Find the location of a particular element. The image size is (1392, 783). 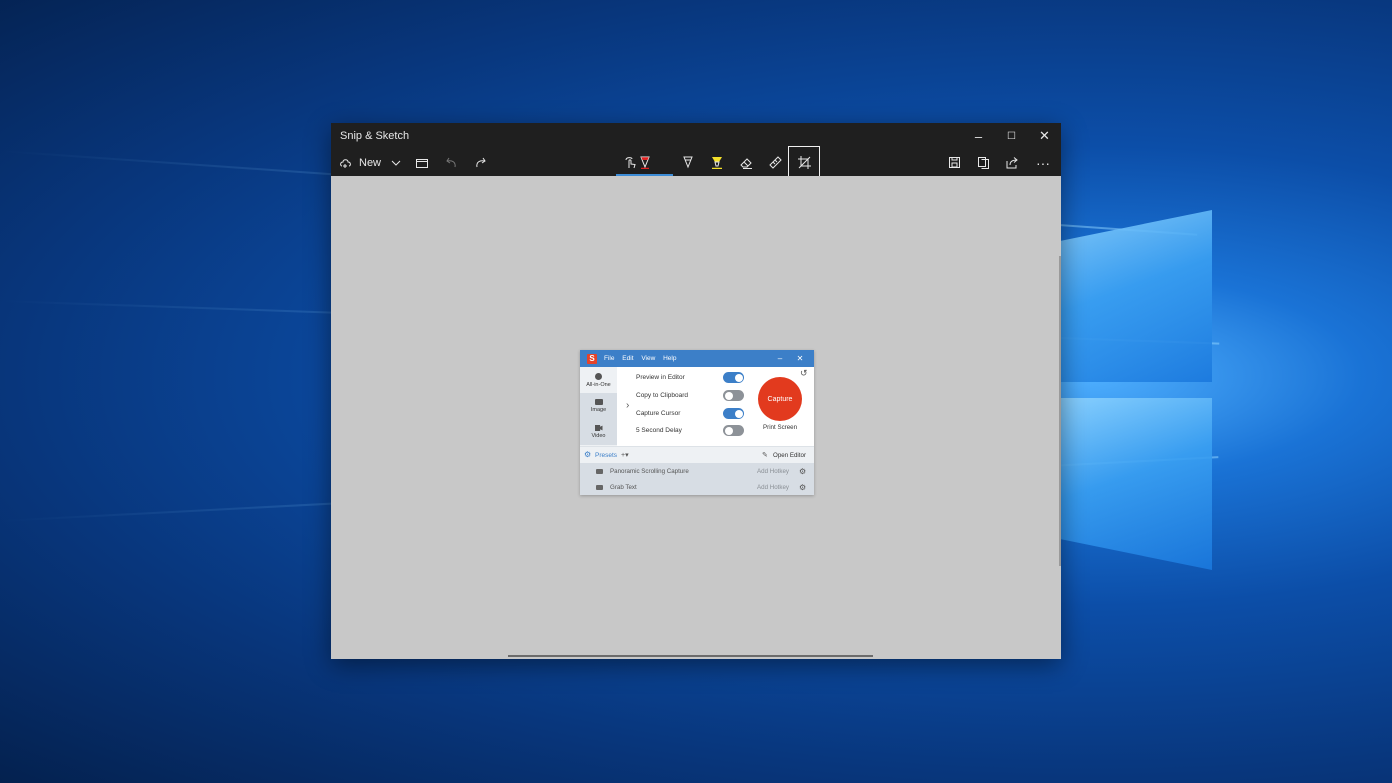

sidebar-label-video: Video is located at coordinates (598, 436).